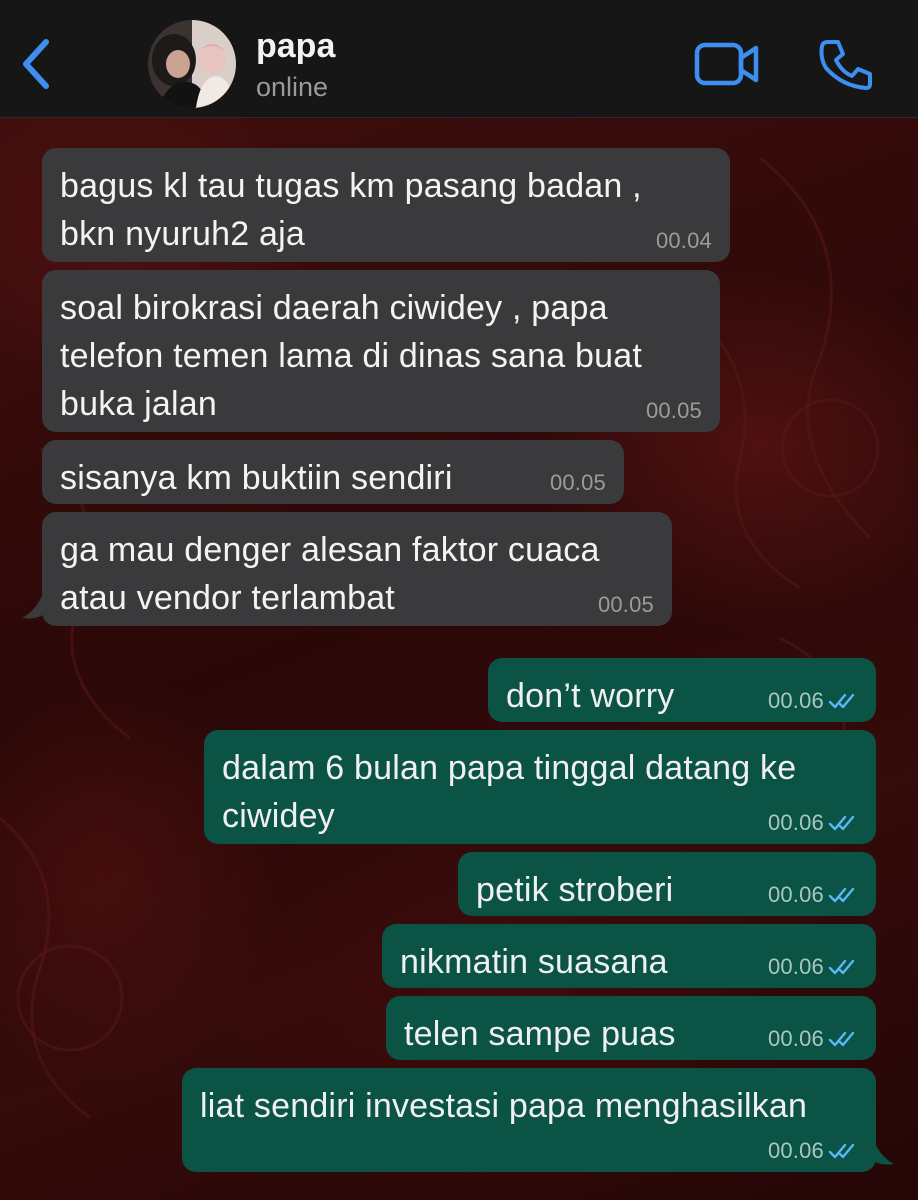  What do you see at coordinates (227, 598) in the screenshot?
I see `message-text: atau vendor terlambat` at bounding box center [227, 598].